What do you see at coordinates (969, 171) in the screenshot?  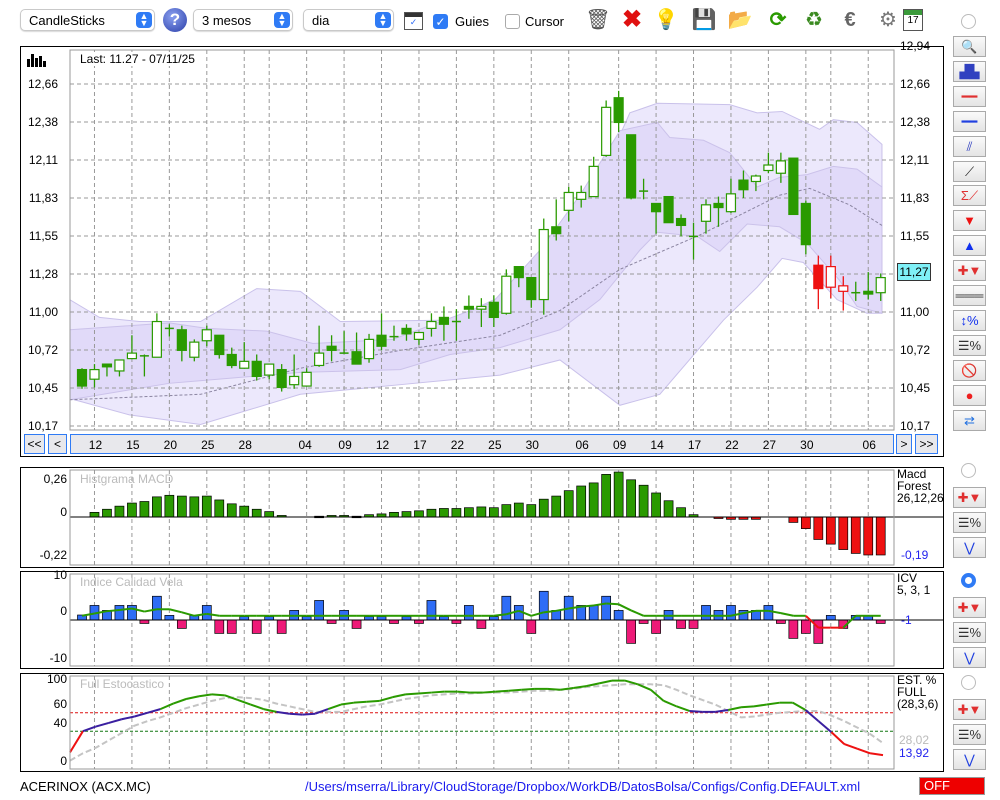 I see `trend-line-tool-button: ⟋` at bounding box center [969, 171].